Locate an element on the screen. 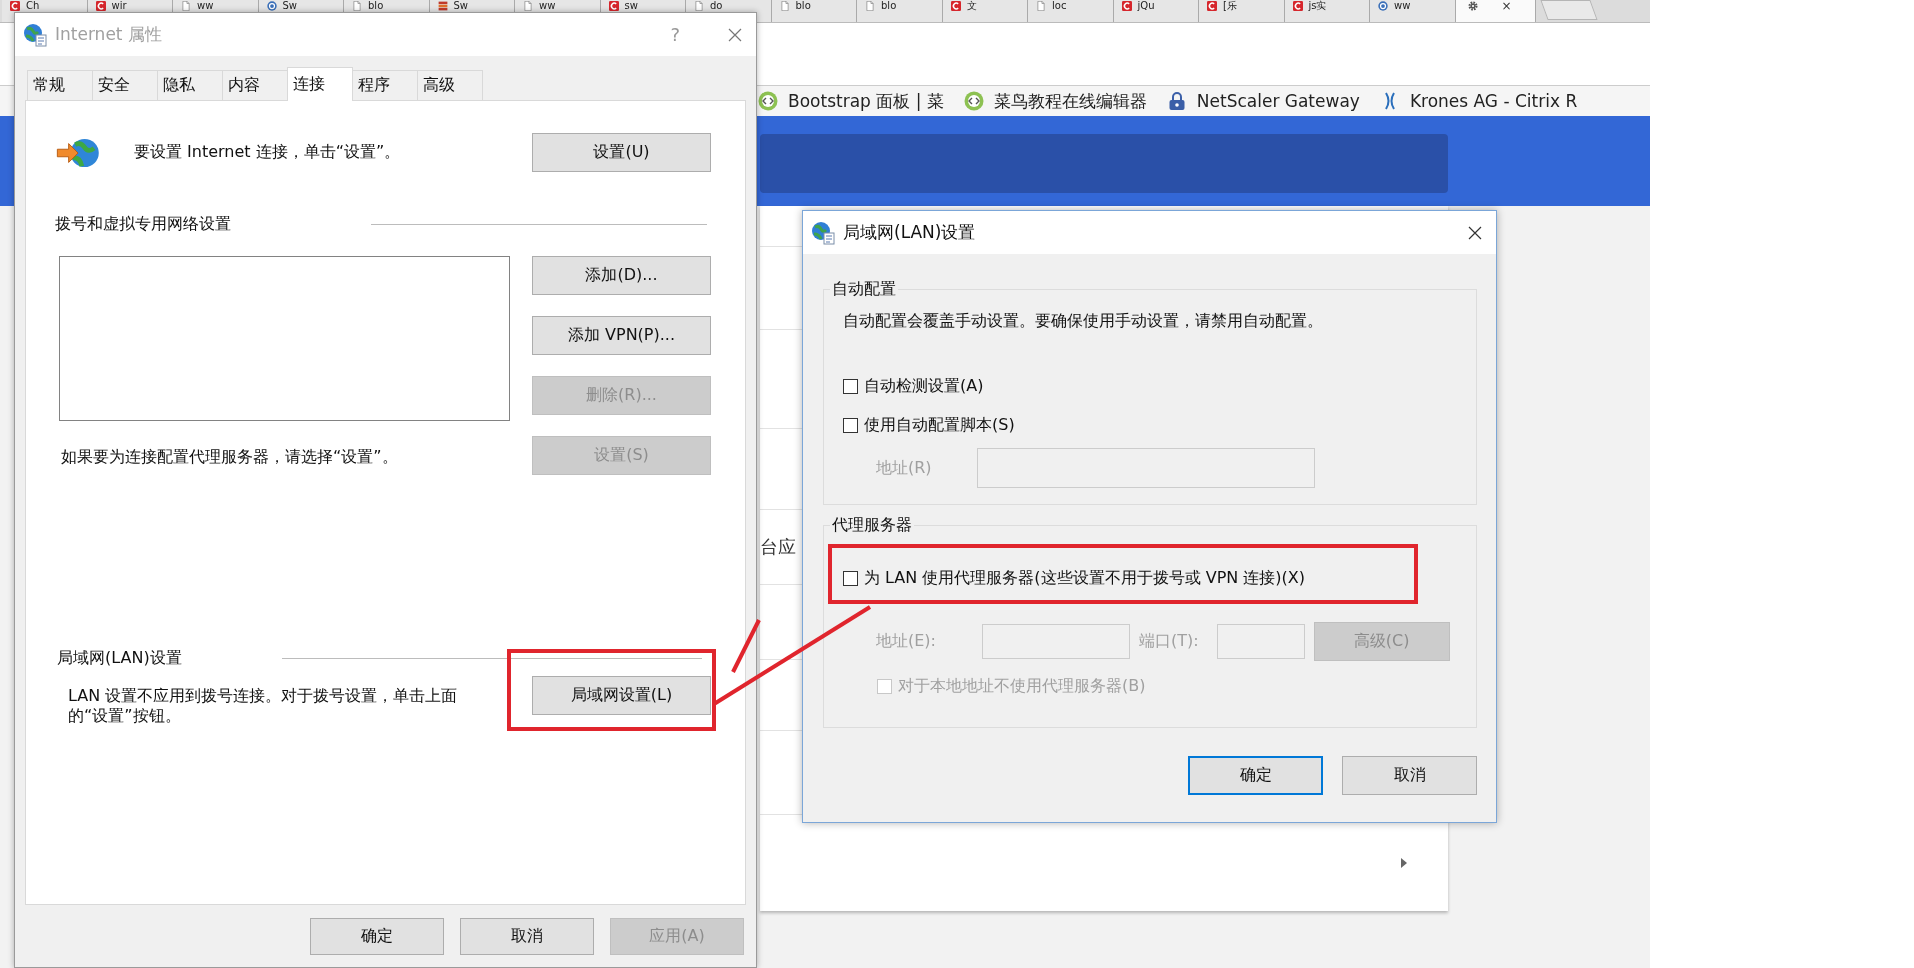  page-text: 台应 is located at coordinates (778, 547).